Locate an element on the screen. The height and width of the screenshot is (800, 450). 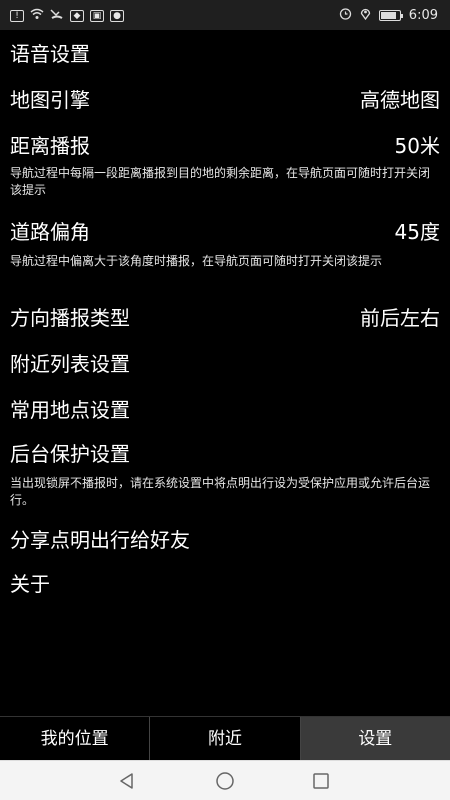
setting-description: 导航过程中每隔一段距离播报到目的地的剩余距离，在导航页面可随时打开关闭该提示 is located at coordinates (220, 181).